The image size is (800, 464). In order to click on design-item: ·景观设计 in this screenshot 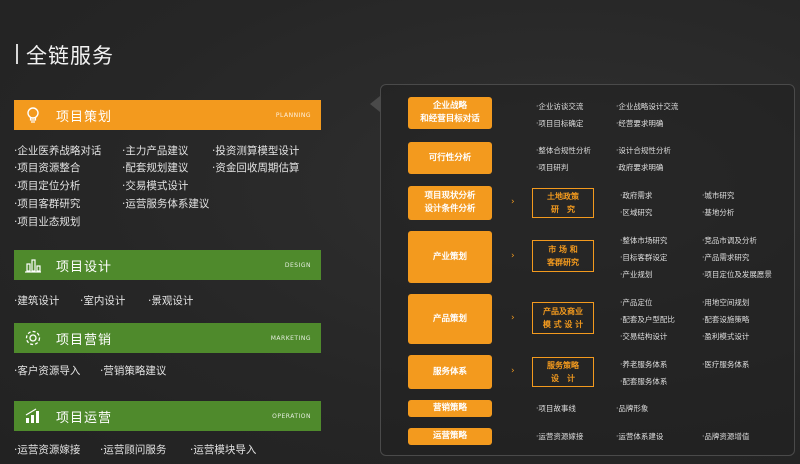, I will do `click(171, 301)`.